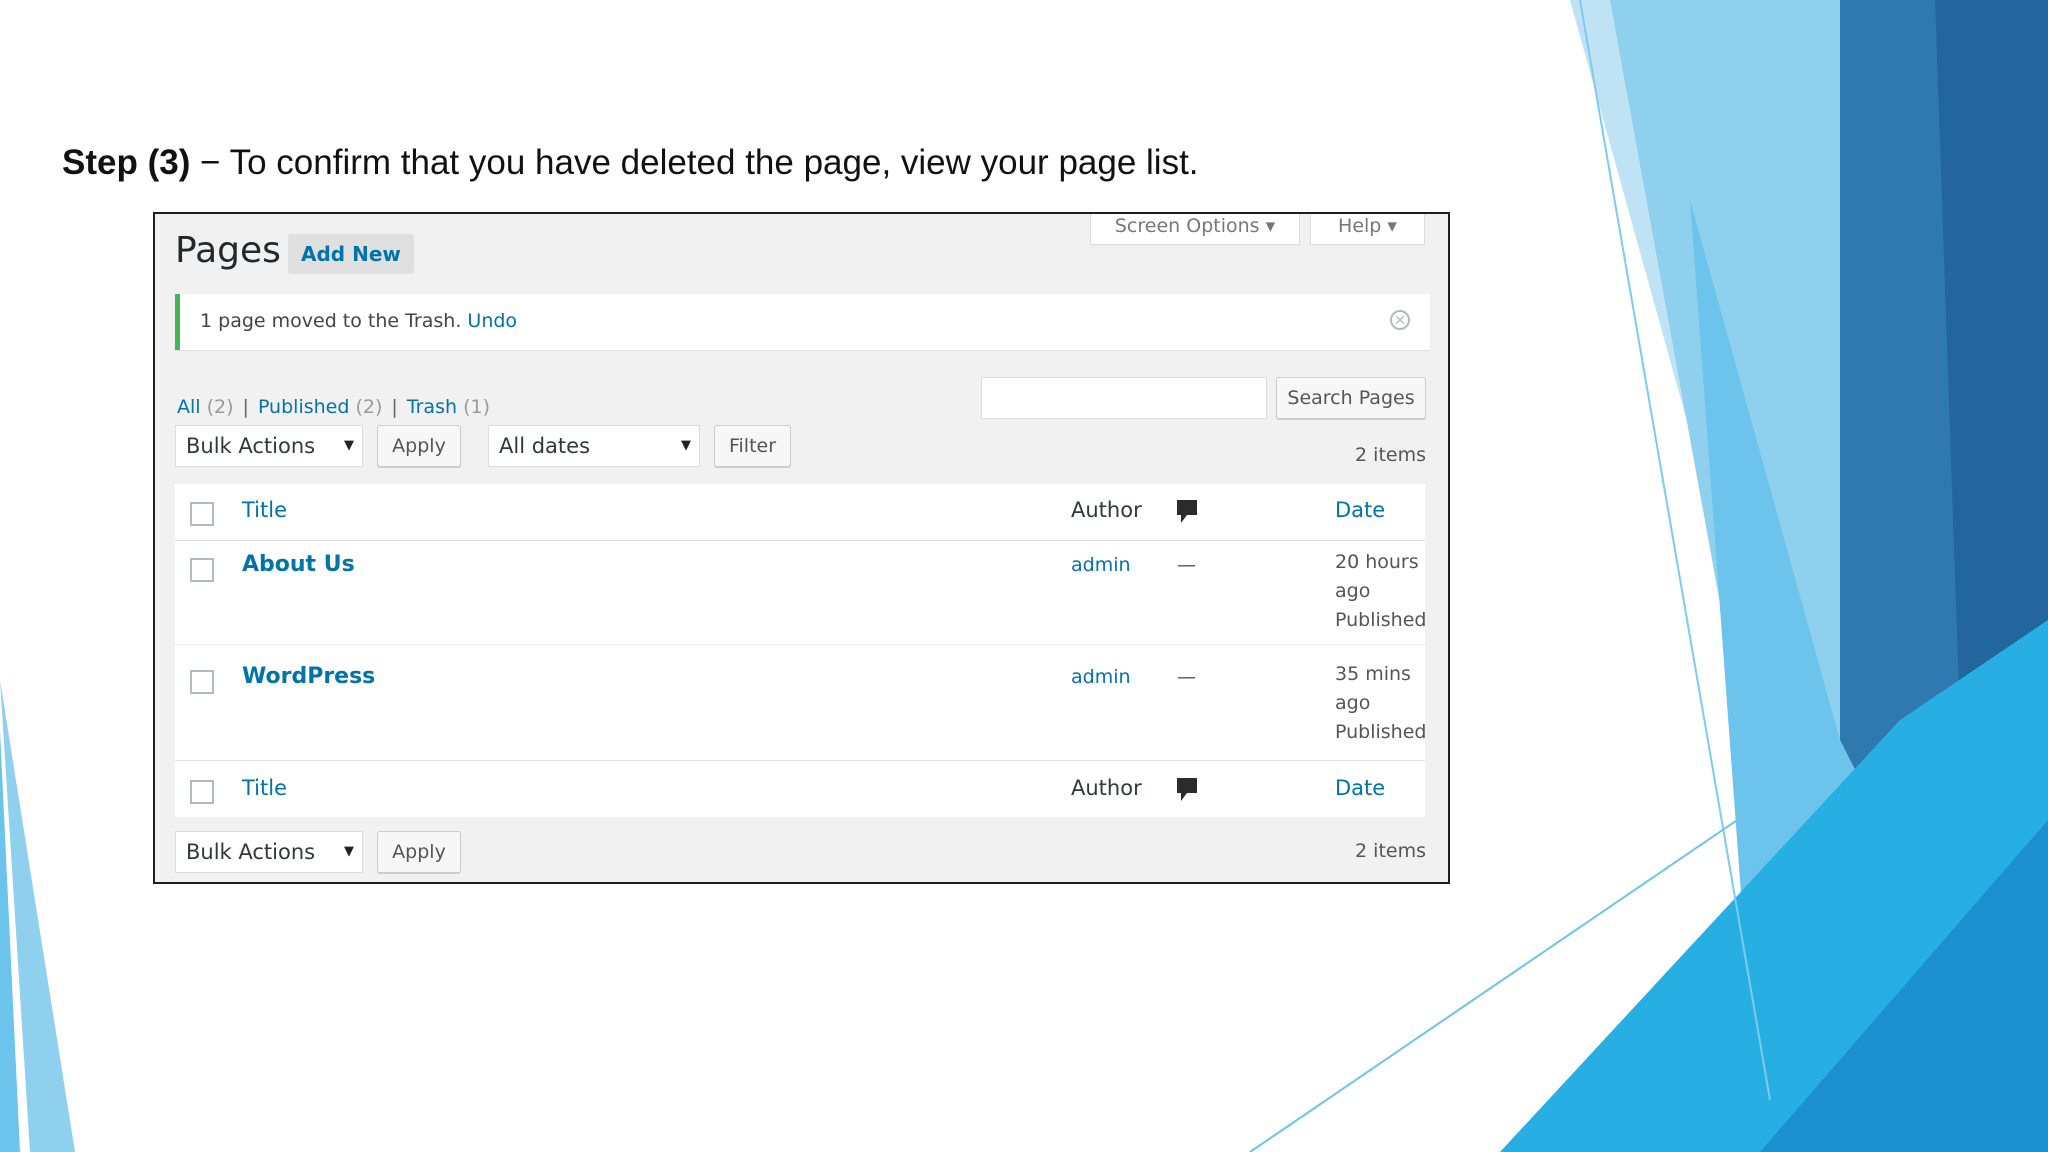 The height and width of the screenshot is (1152, 2048). Describe the element at coordinates (476, 407) in the screenshot. I see `view-trash-count: (1)` at that location.